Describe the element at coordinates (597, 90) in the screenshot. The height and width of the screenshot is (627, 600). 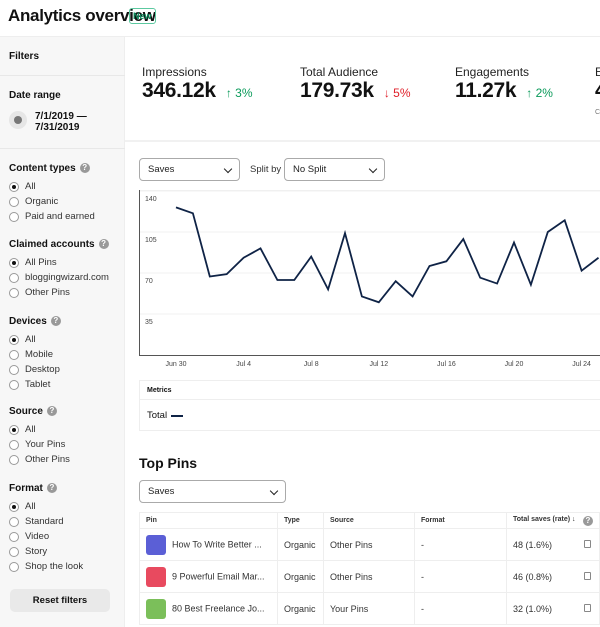
I see `metric-card: E 4 Co` at that location.